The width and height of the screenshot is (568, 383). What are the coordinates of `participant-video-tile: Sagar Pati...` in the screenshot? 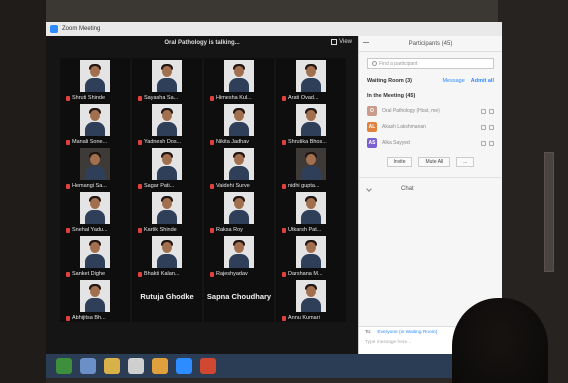 It's located at (167, 168).